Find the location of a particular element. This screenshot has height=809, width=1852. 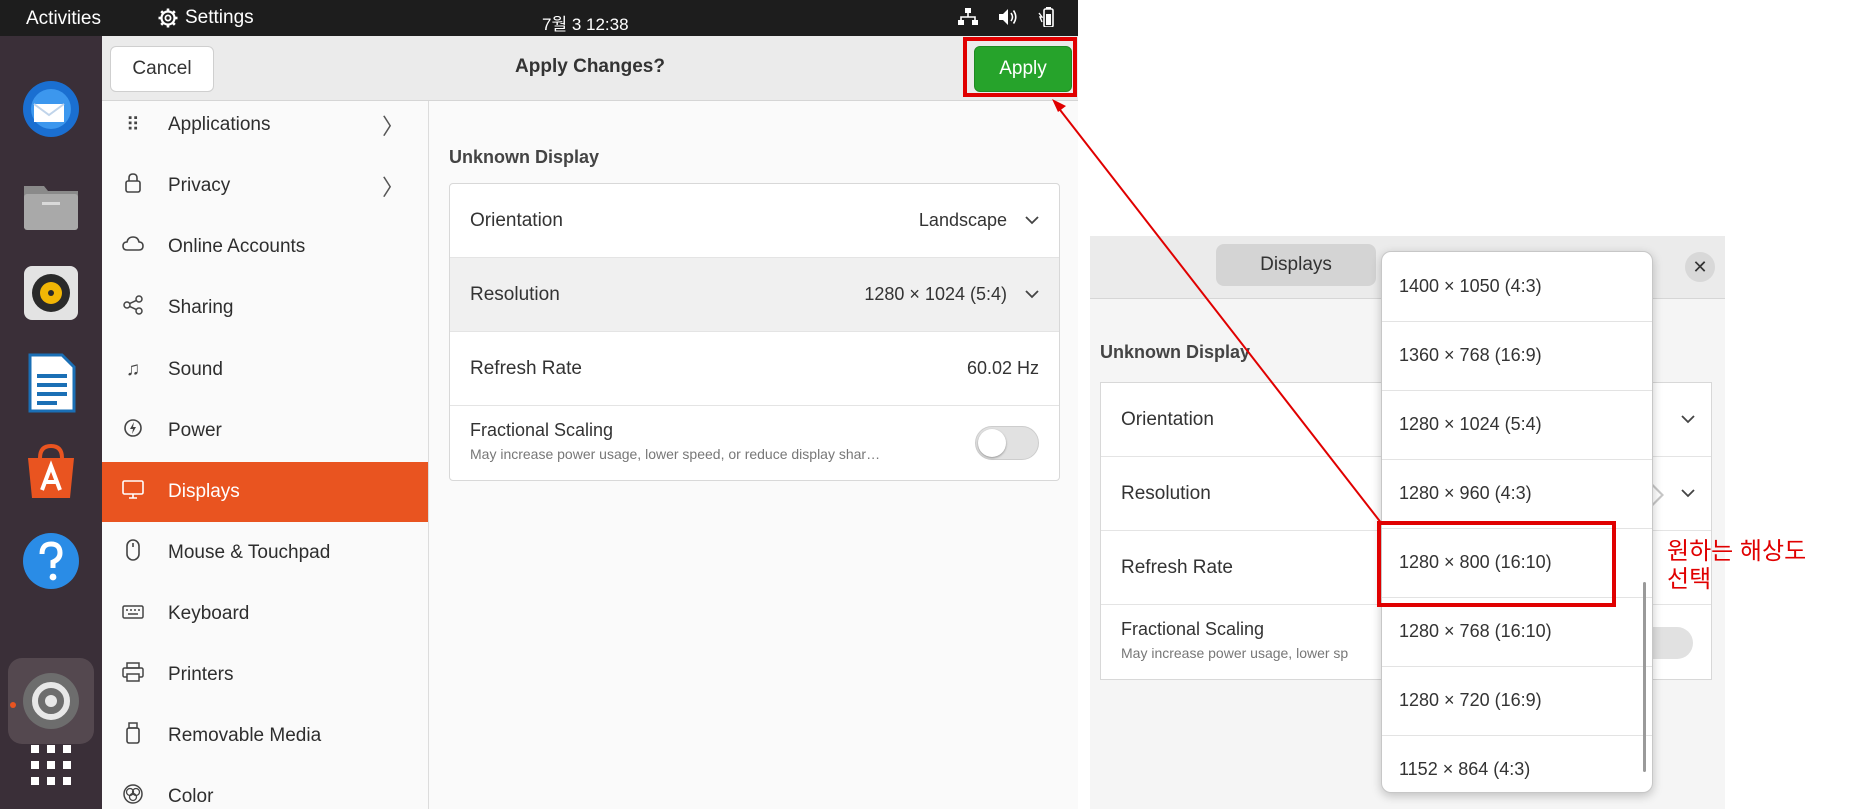

resolution-option: 1280 × 768 (16:10) is located at coordinates (1517, 632).